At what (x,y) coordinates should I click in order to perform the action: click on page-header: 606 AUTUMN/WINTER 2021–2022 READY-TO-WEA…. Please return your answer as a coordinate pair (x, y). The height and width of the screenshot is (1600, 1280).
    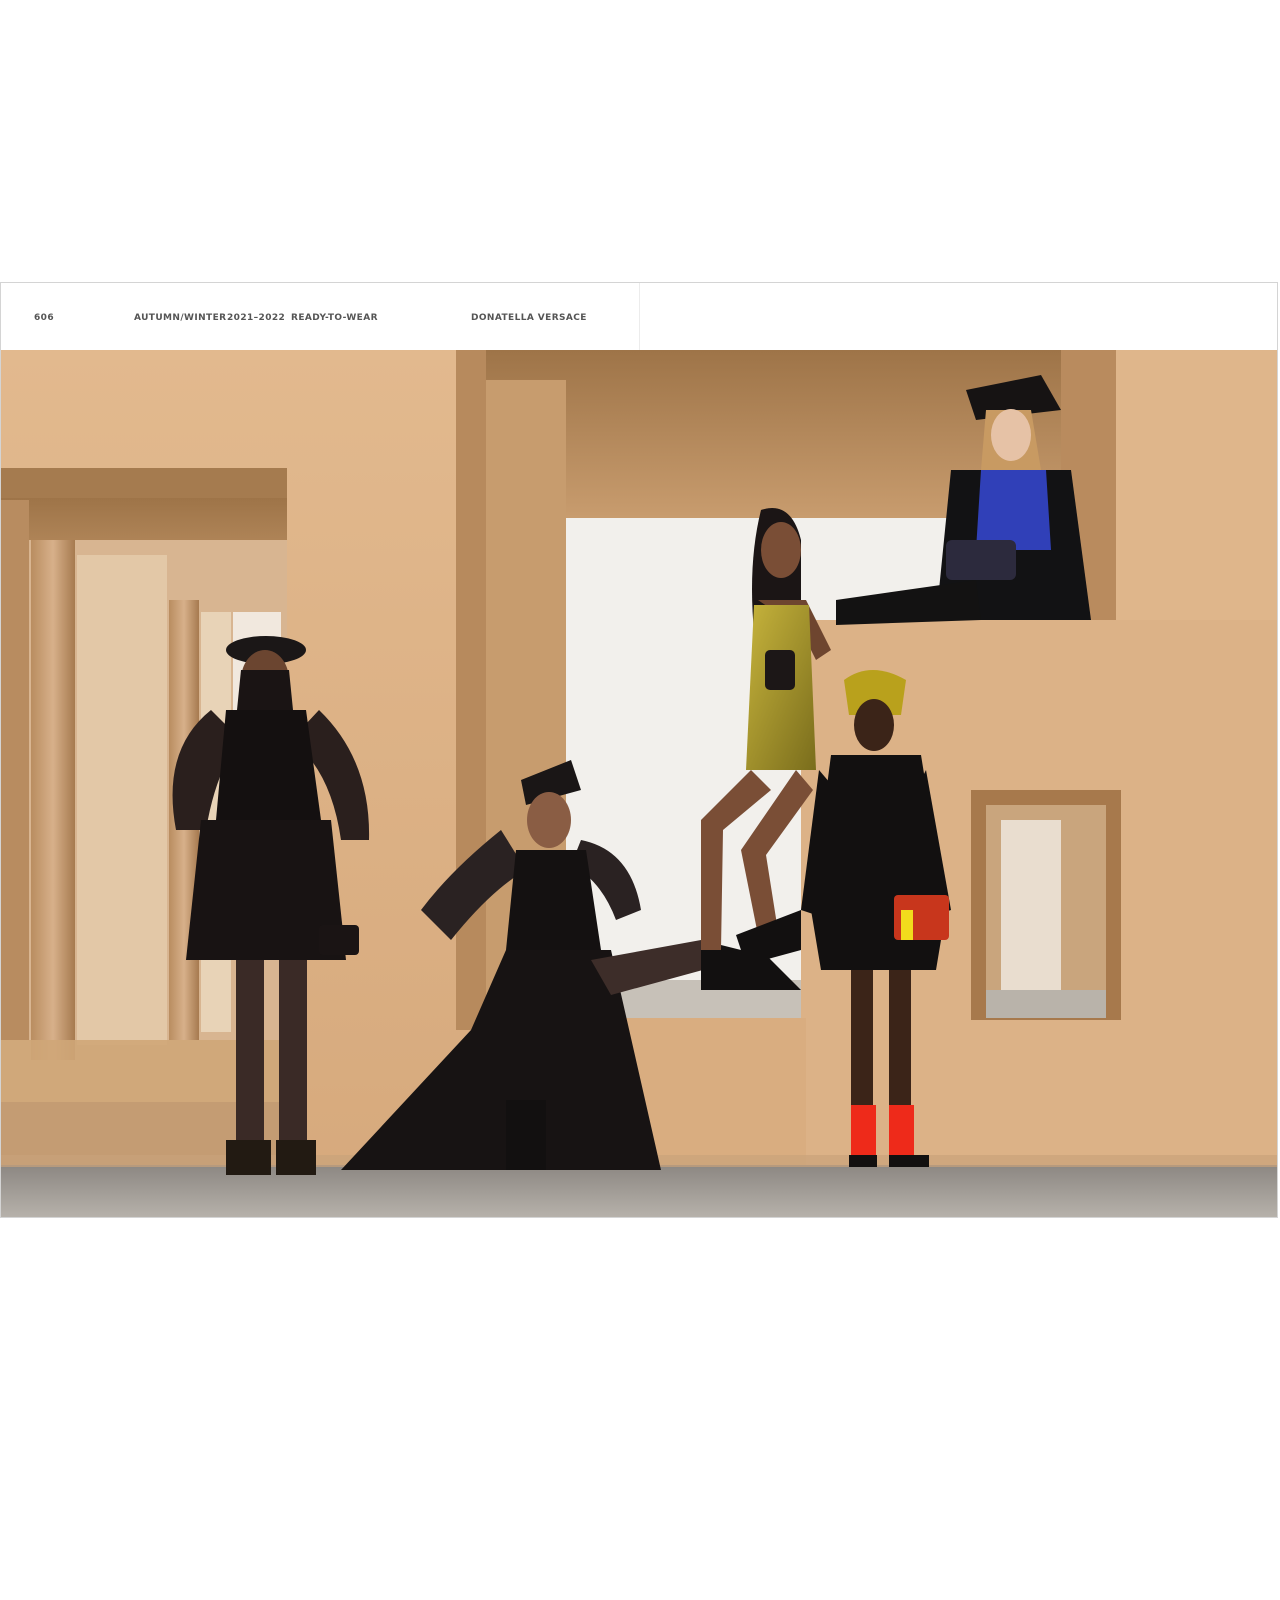
    Looking at the image, I should click on (639, 316).